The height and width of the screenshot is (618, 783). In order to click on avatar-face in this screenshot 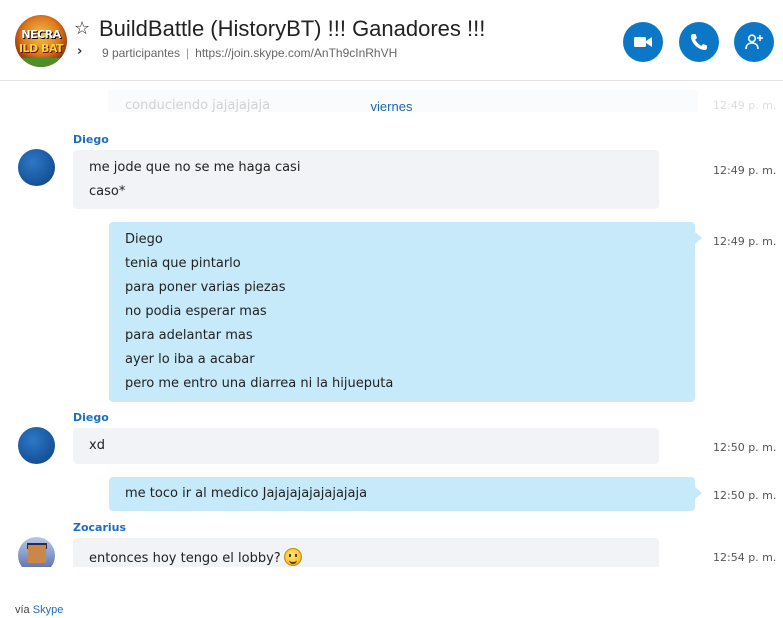, I will do `click(37, 554)`.